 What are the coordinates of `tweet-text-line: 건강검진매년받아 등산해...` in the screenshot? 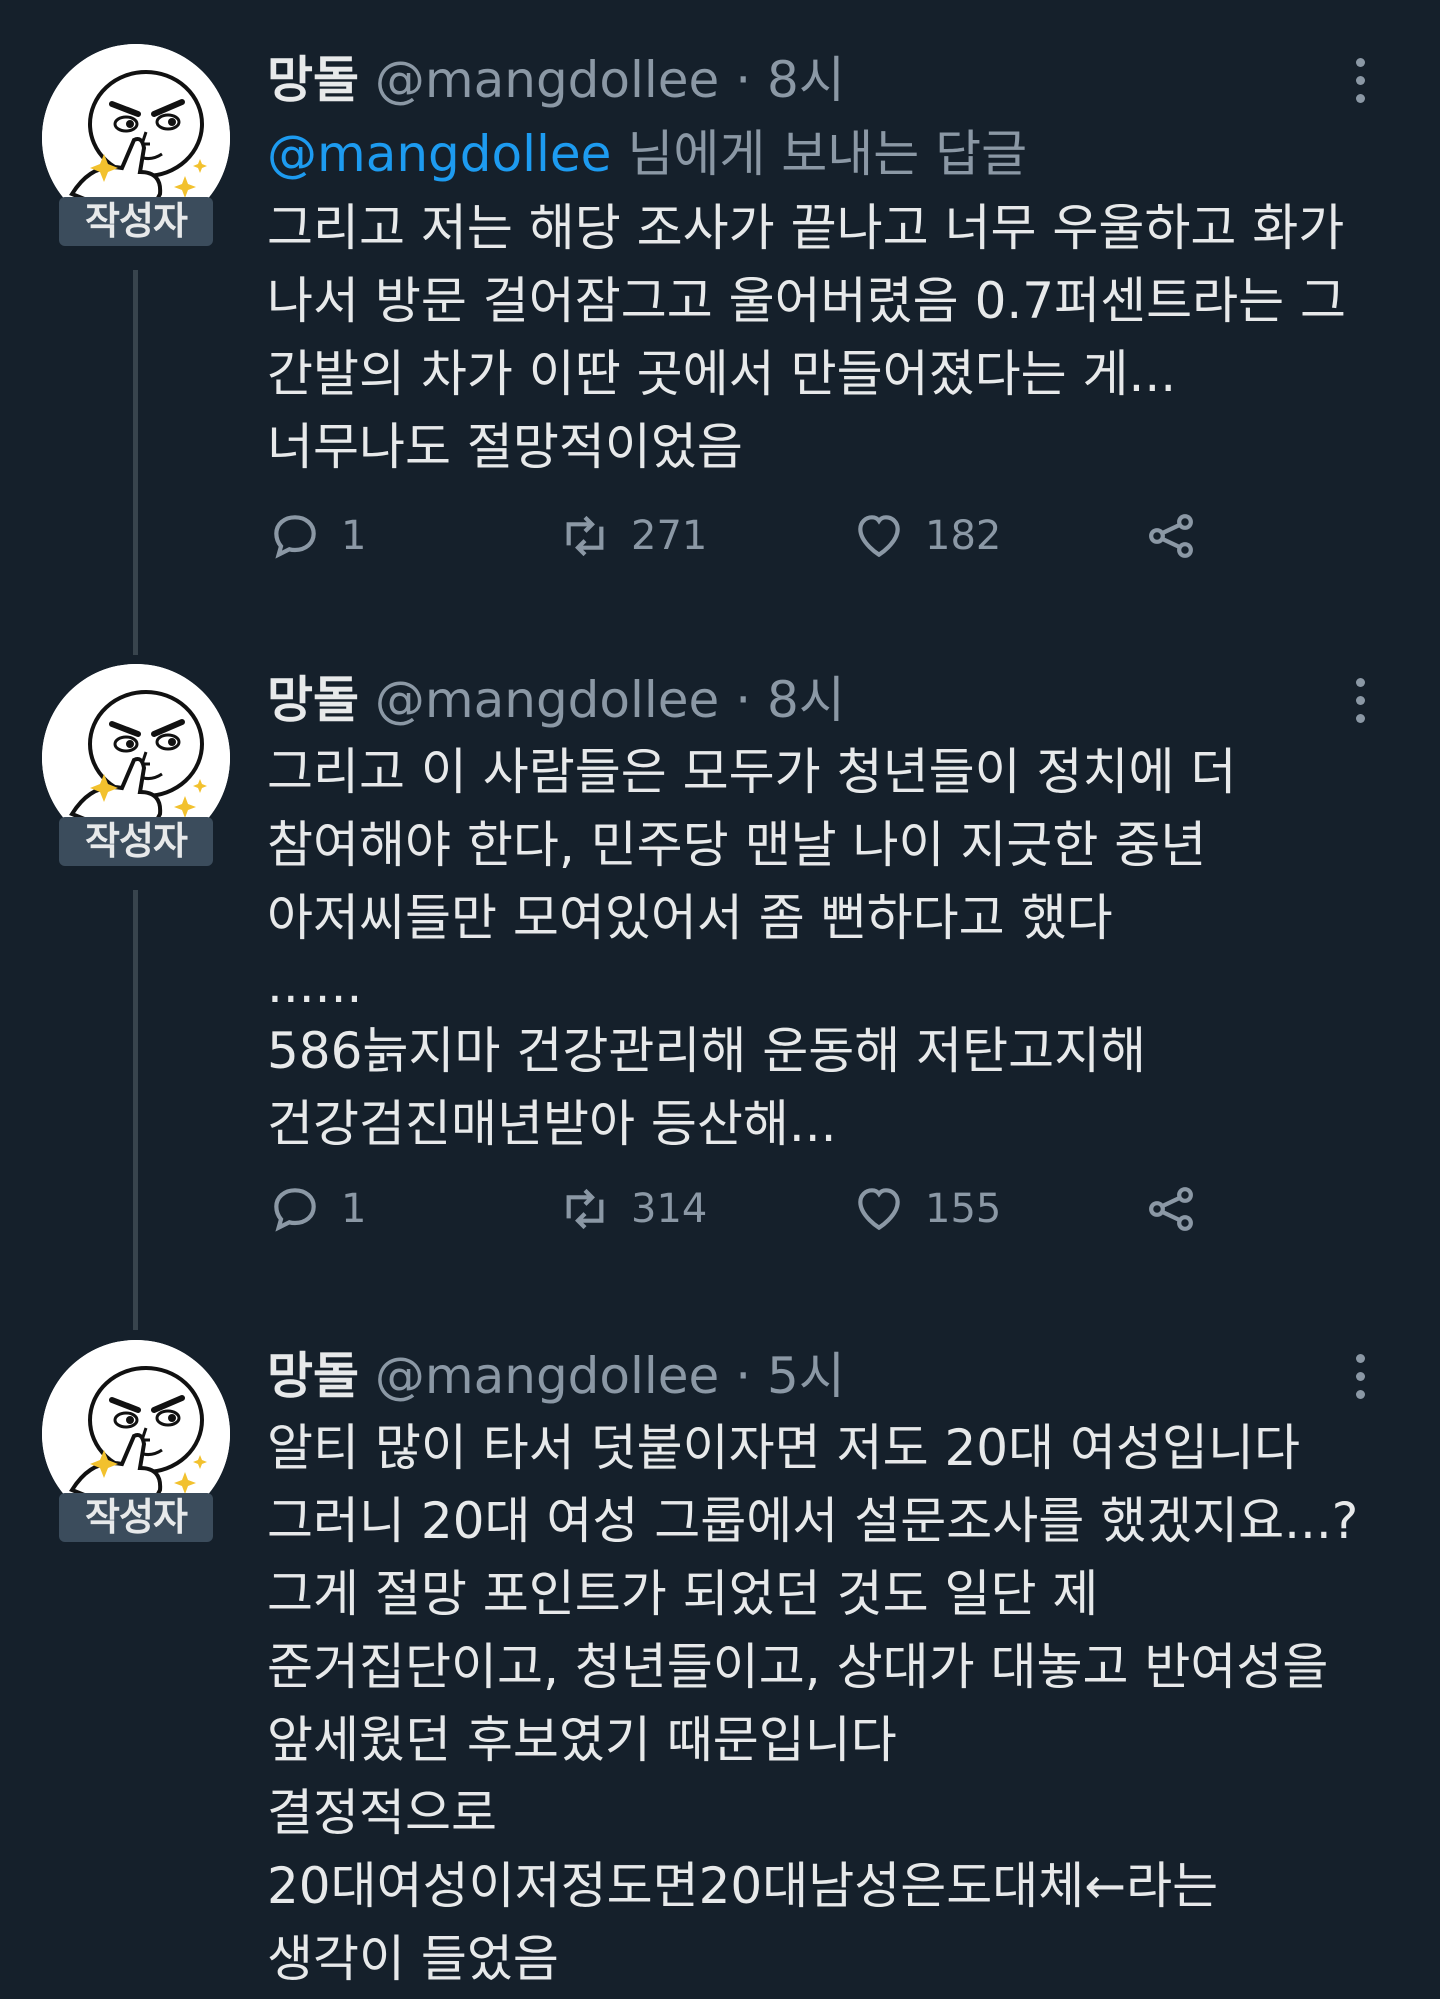 It's located at (552, 1124).